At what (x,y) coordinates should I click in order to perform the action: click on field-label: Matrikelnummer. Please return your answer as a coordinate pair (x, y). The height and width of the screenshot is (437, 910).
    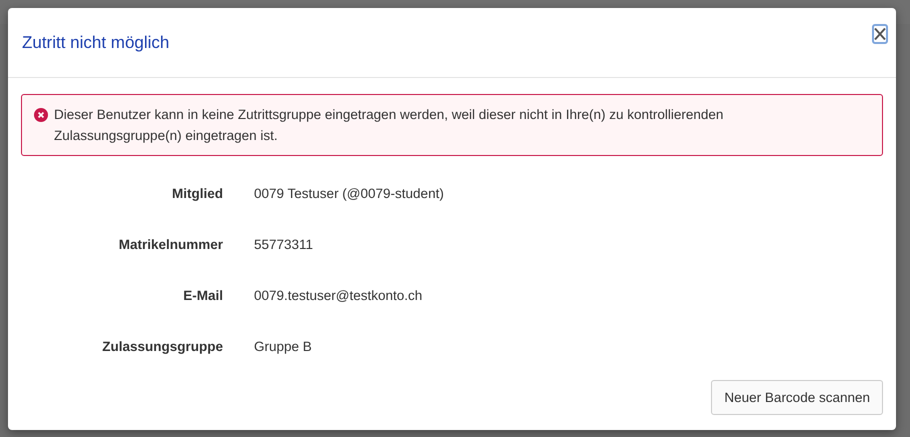
    Looking at the image, I should click on (170, 245).